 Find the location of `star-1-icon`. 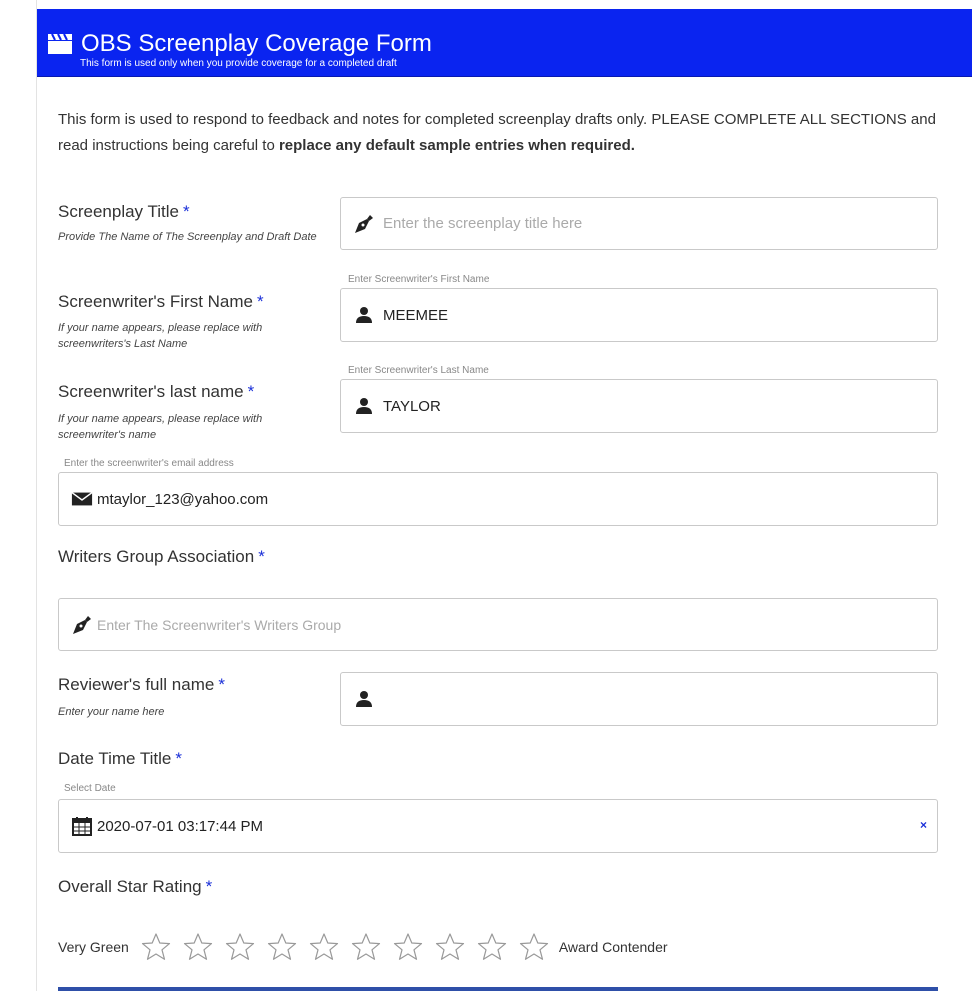

star-1-icon is located at coordinates (156, 947).